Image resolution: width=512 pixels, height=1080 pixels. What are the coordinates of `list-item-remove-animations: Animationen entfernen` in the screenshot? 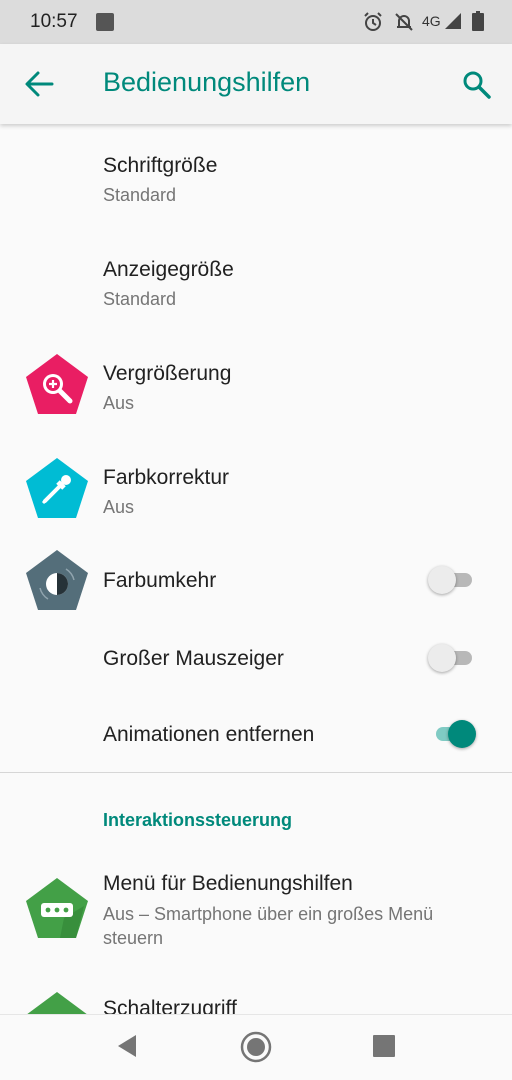 It's located at (256, 734).